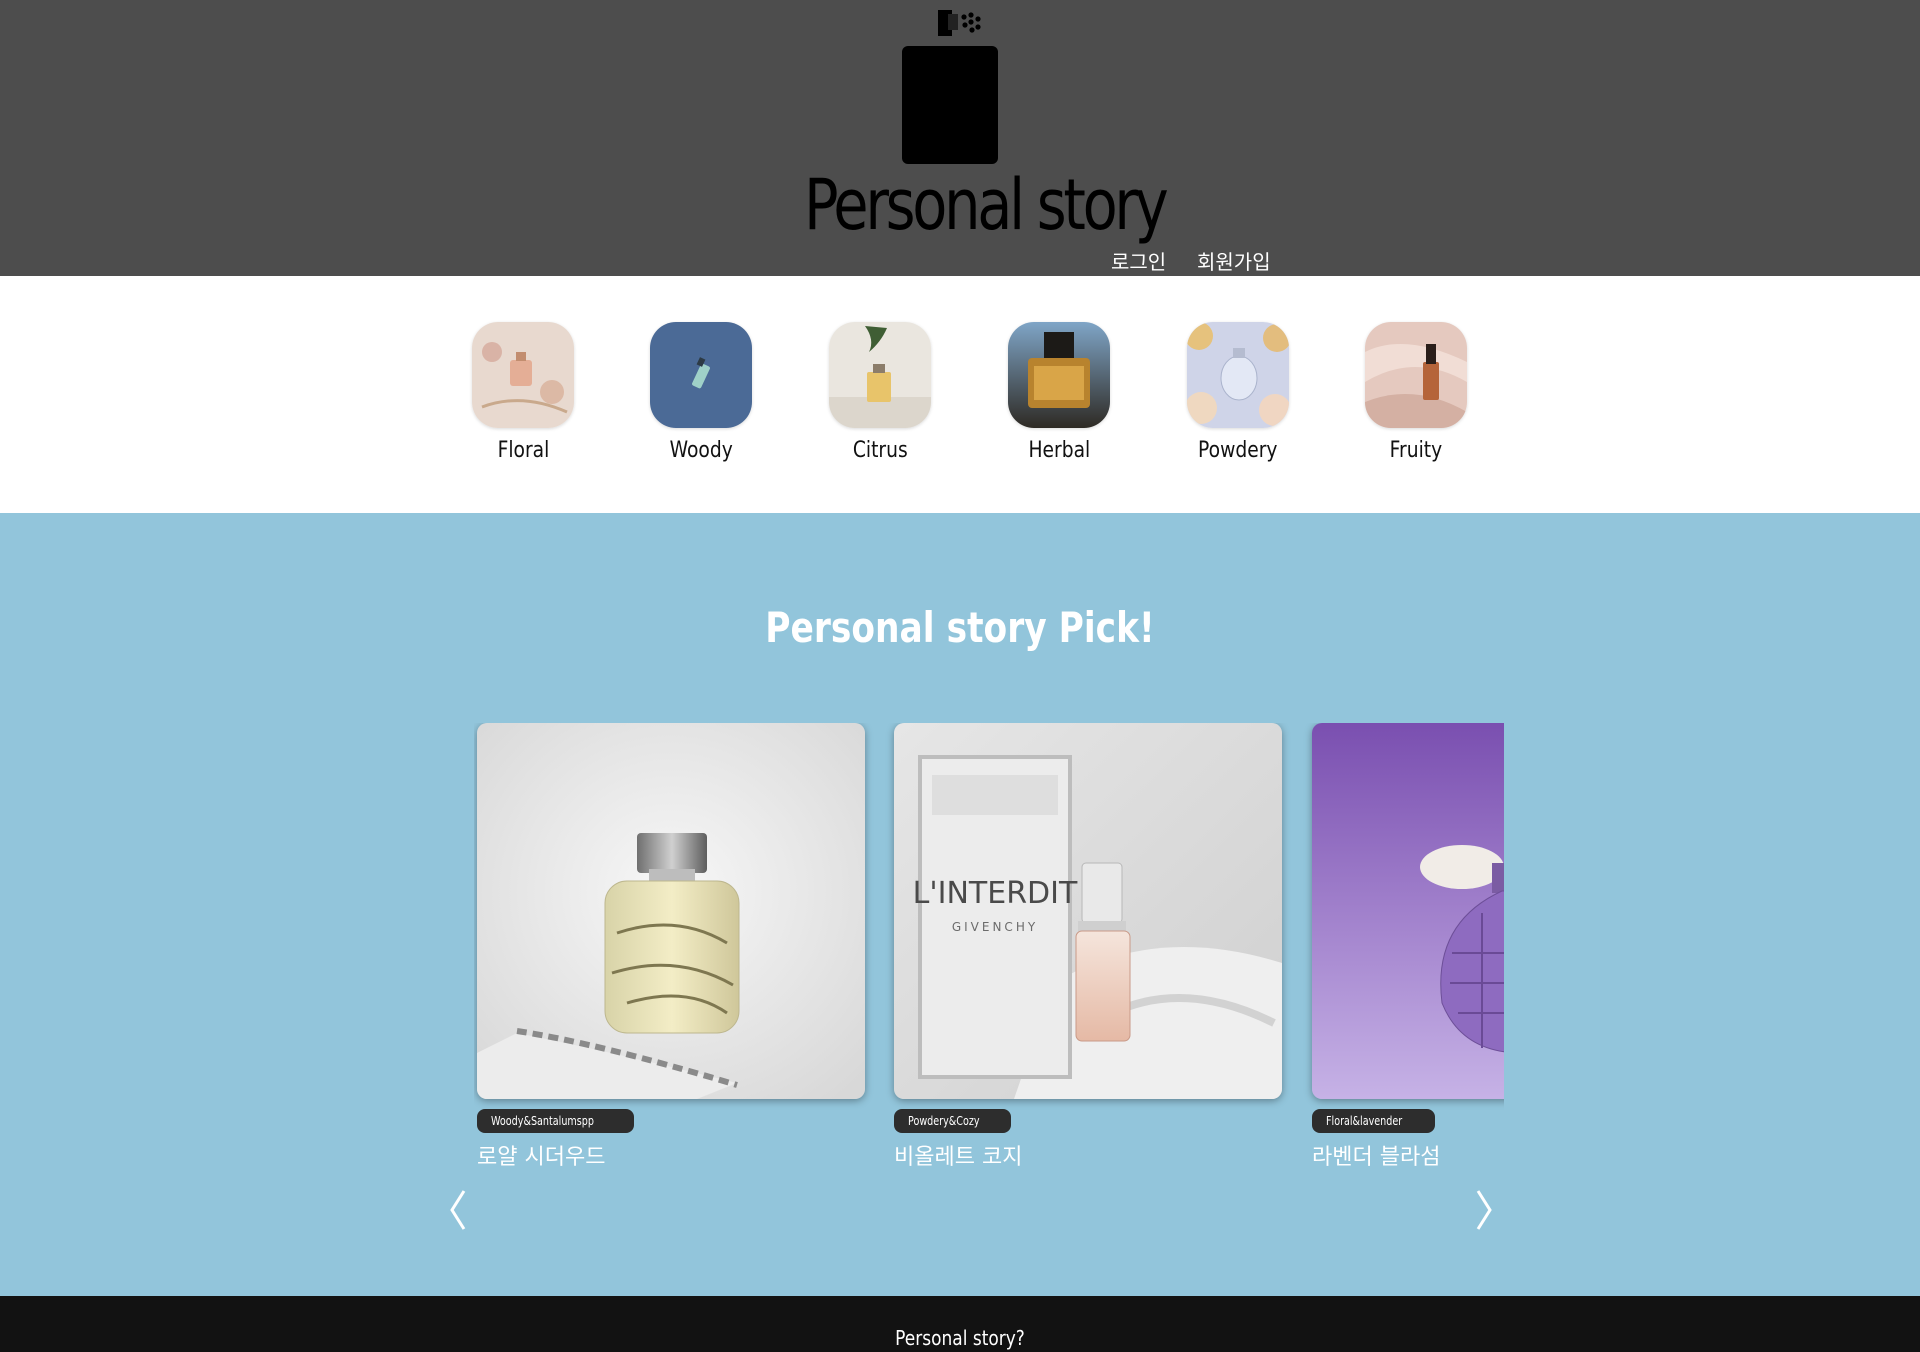  What do you see at coordinates (701, 375) in the screenshot?
I see `woody-perfume-image` at bounding box center [701, 375].